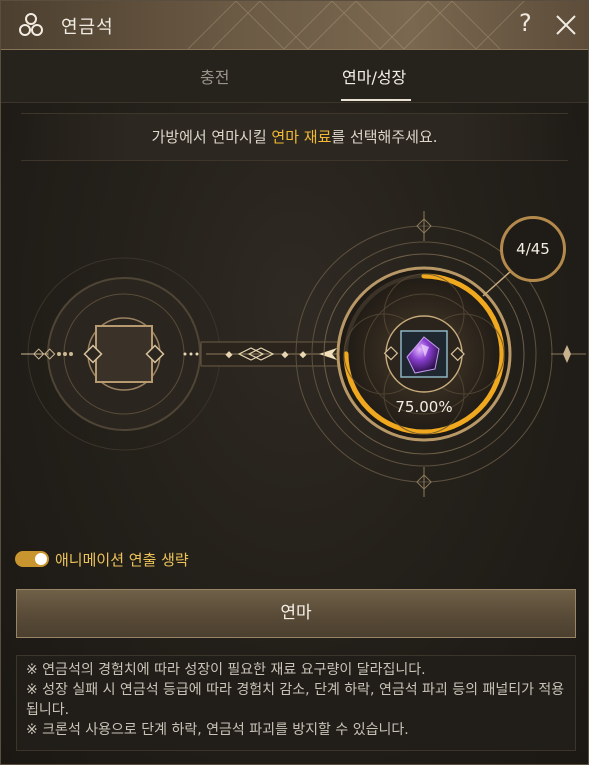  Describe the element at coordinates (296, 613) in the screenshot. I see `polish-button: 연마` at that location.